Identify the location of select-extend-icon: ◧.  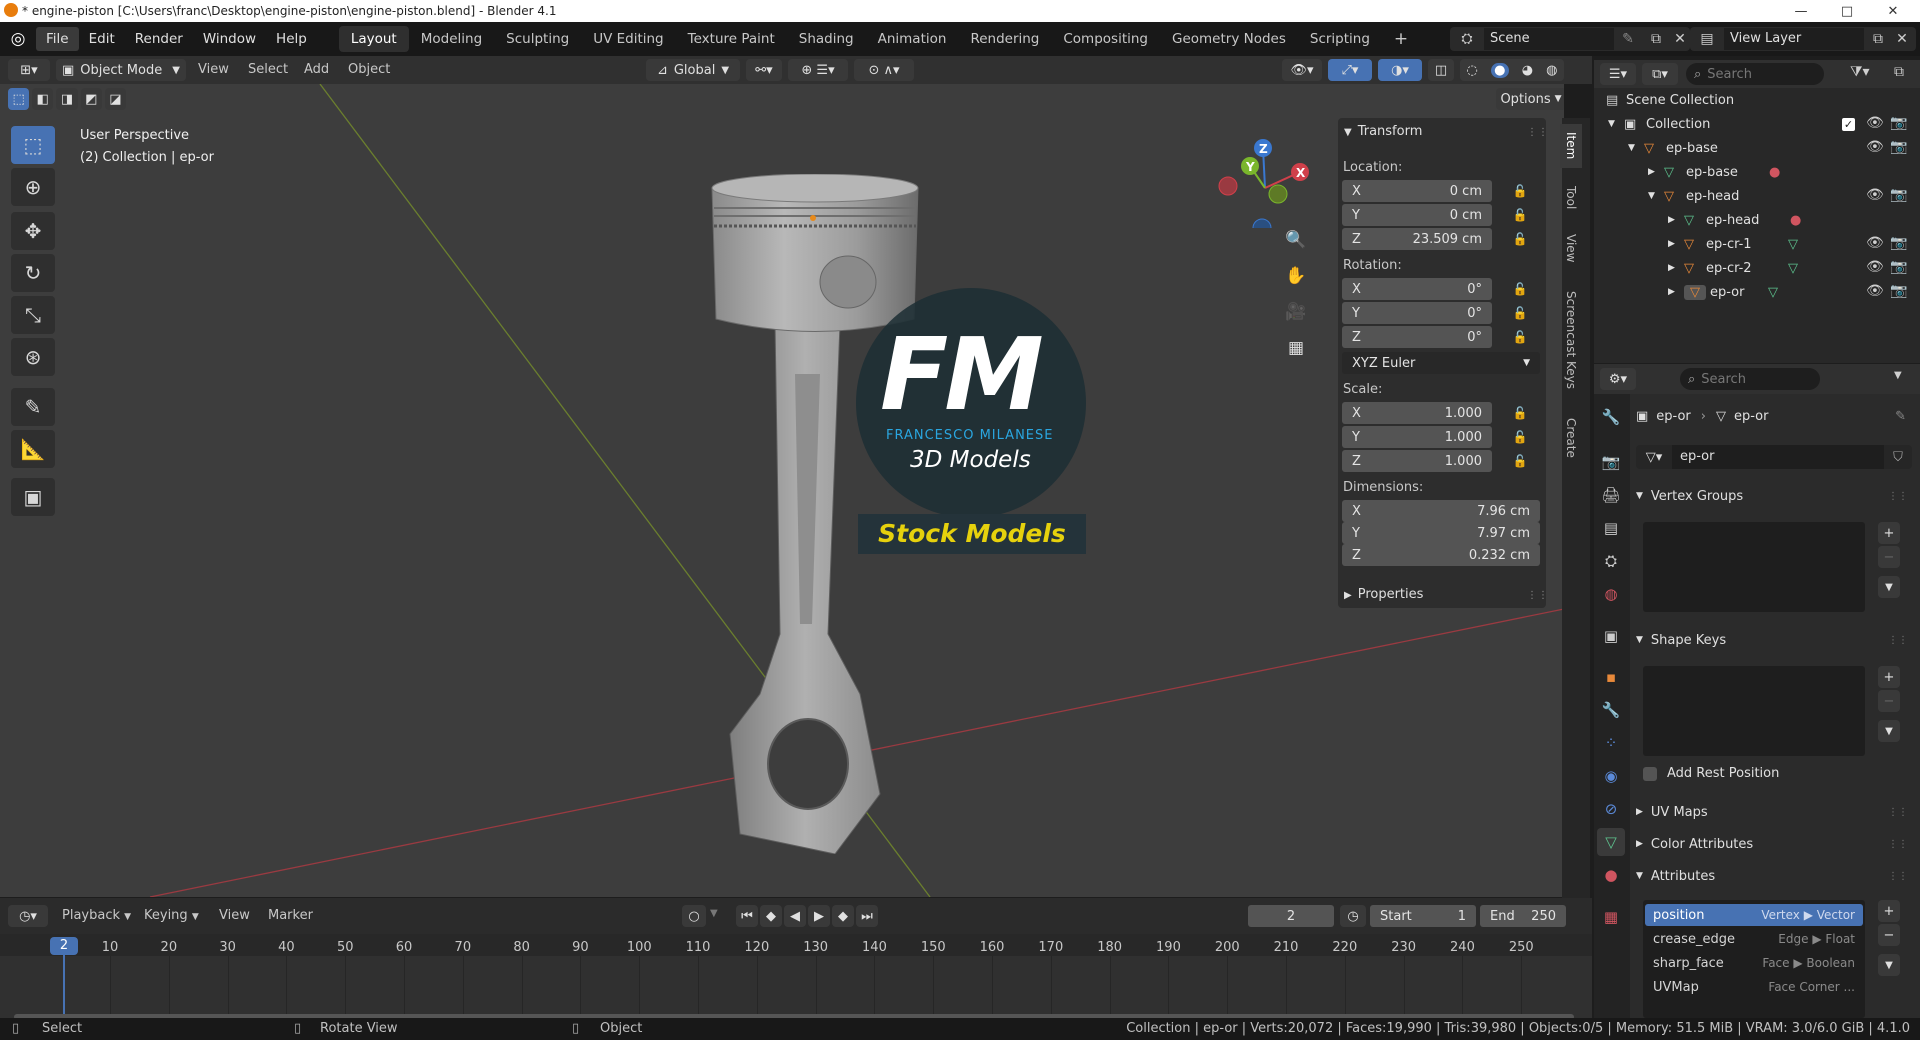
(43, 99).